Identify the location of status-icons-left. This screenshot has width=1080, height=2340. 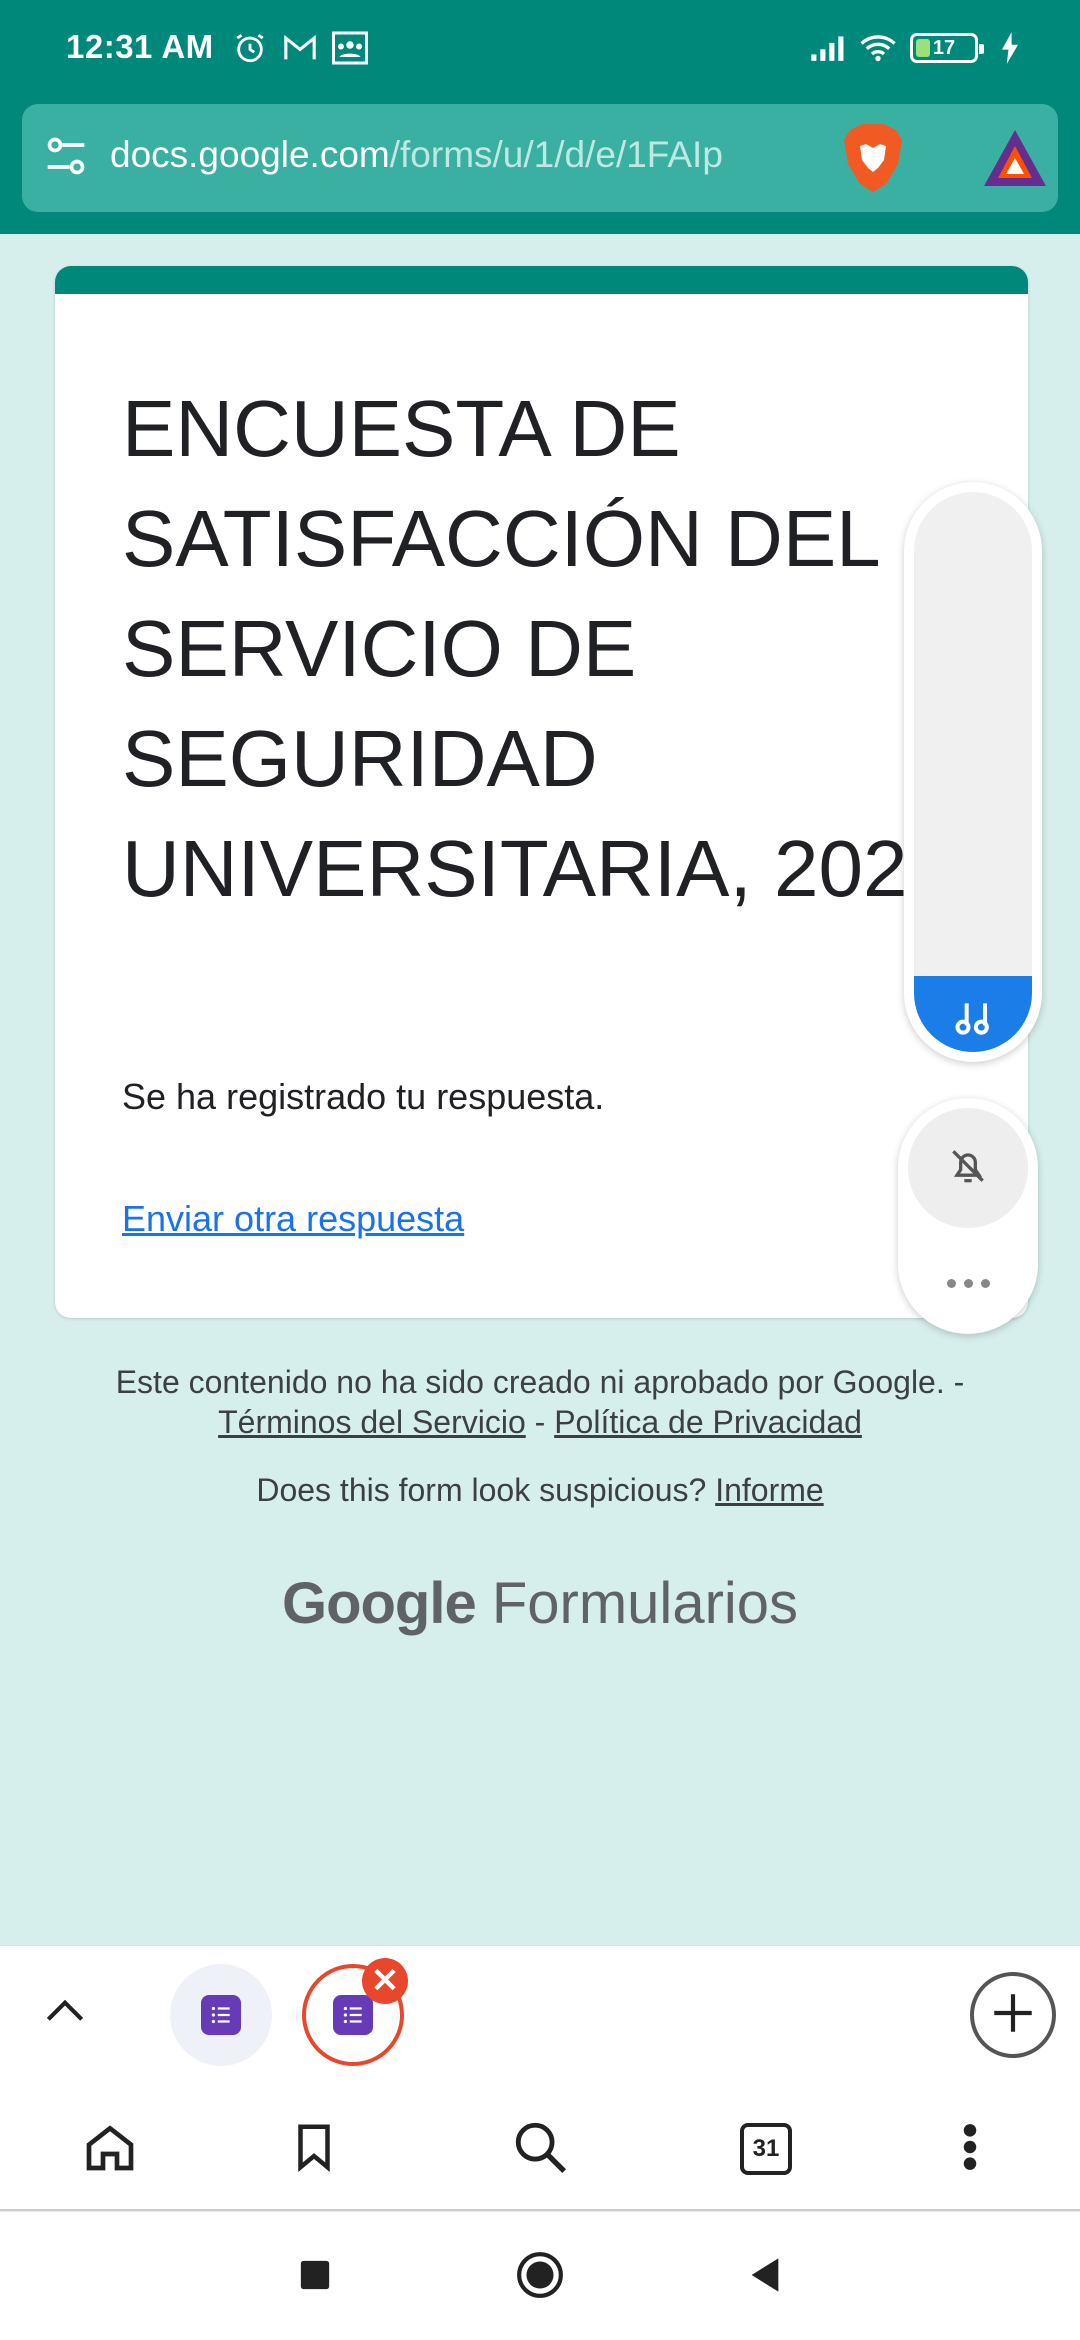
(300, 48).